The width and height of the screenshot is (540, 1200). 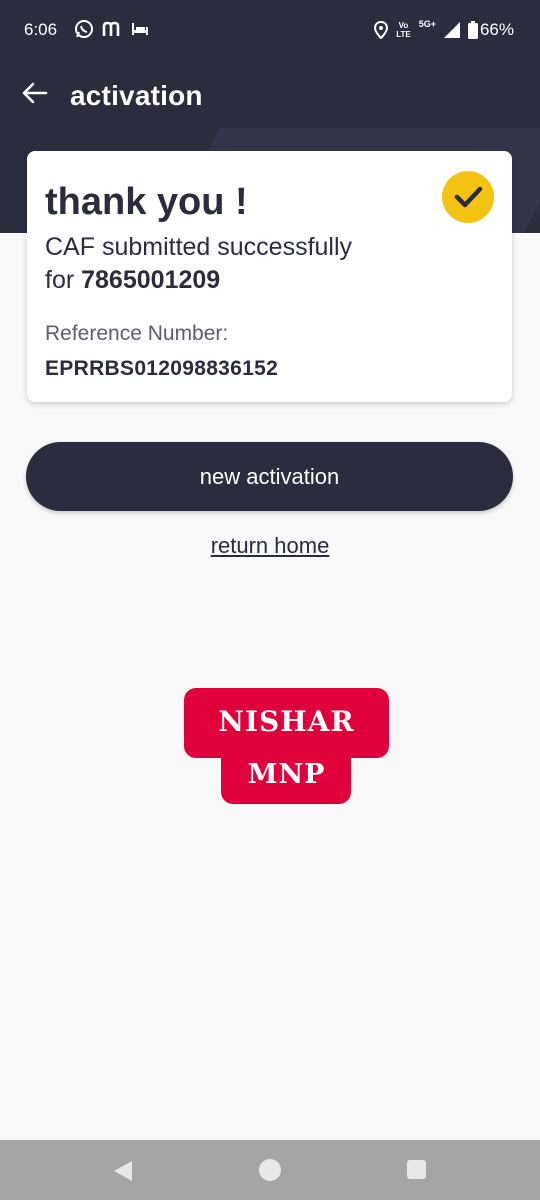 I want to click on logo-text-line1: NISHAR, so click(x=286, y=721).